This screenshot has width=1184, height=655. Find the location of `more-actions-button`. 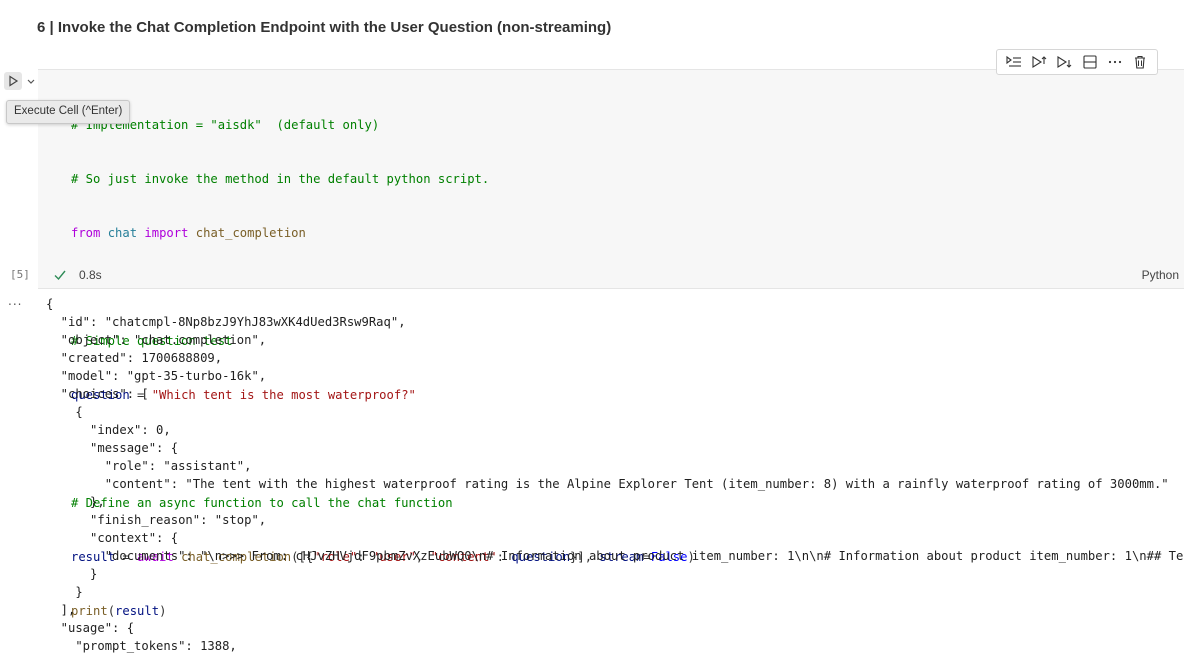

more-actions-button is located at coordinates (1115, 62).